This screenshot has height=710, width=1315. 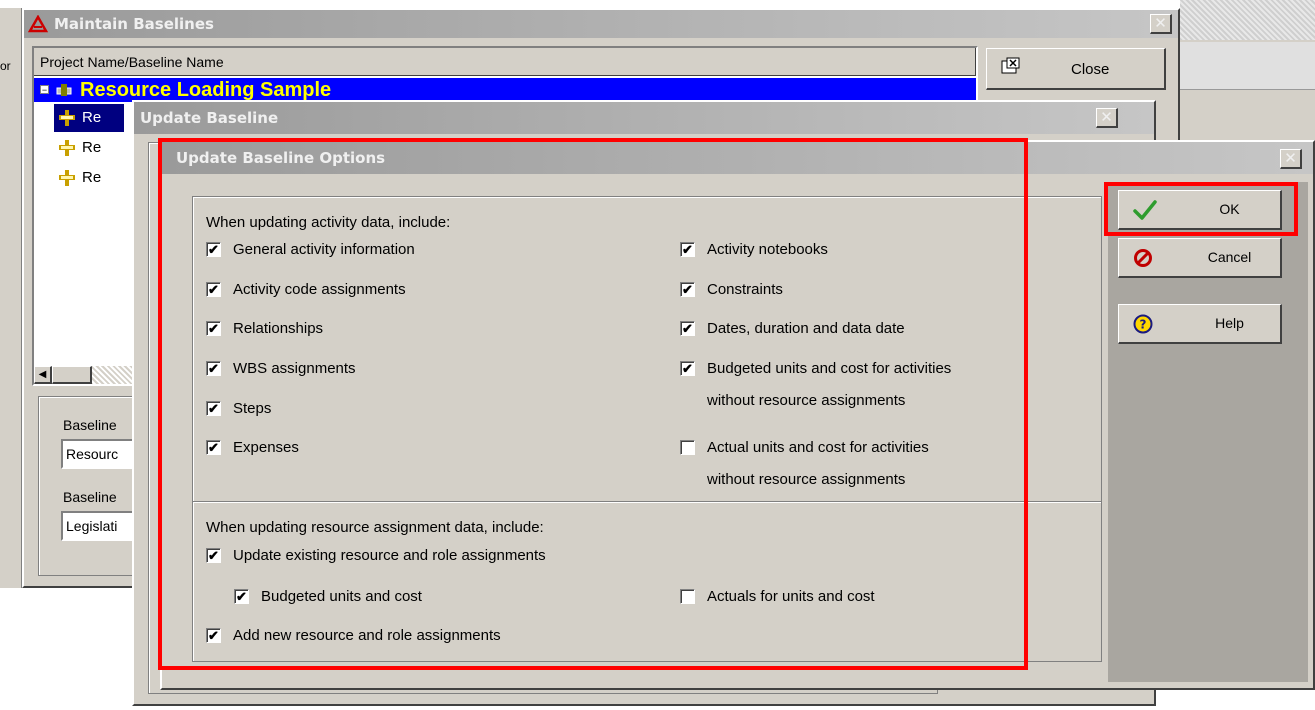 What do you see at coordinates (1229, 323) in the screenshot?
I see `help-button-label: Help` at bounding box center [1229, 323].